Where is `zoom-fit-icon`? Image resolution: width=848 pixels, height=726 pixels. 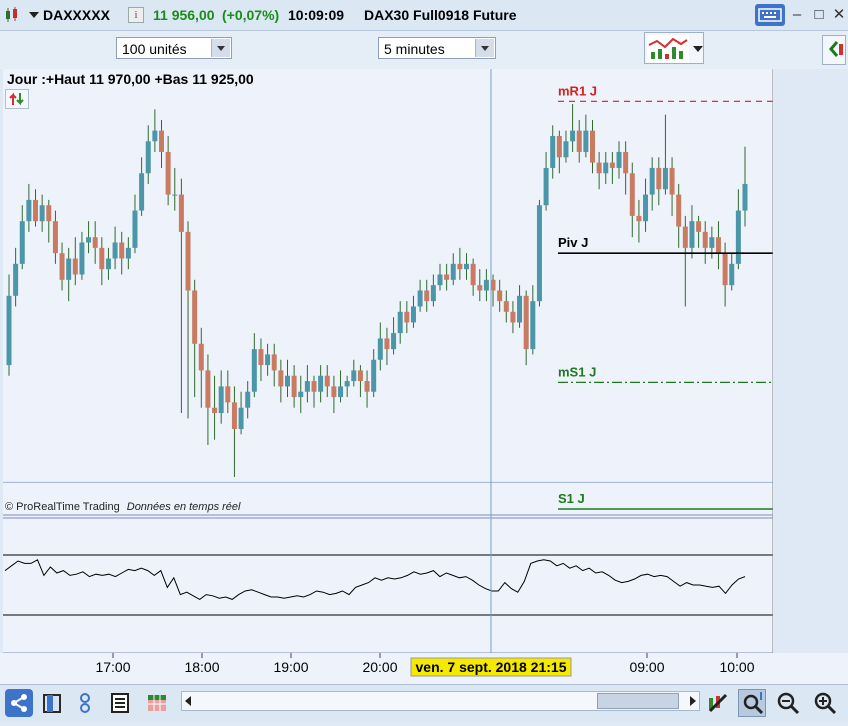 zoom-fit-icon is located at coordinates (752, 703).